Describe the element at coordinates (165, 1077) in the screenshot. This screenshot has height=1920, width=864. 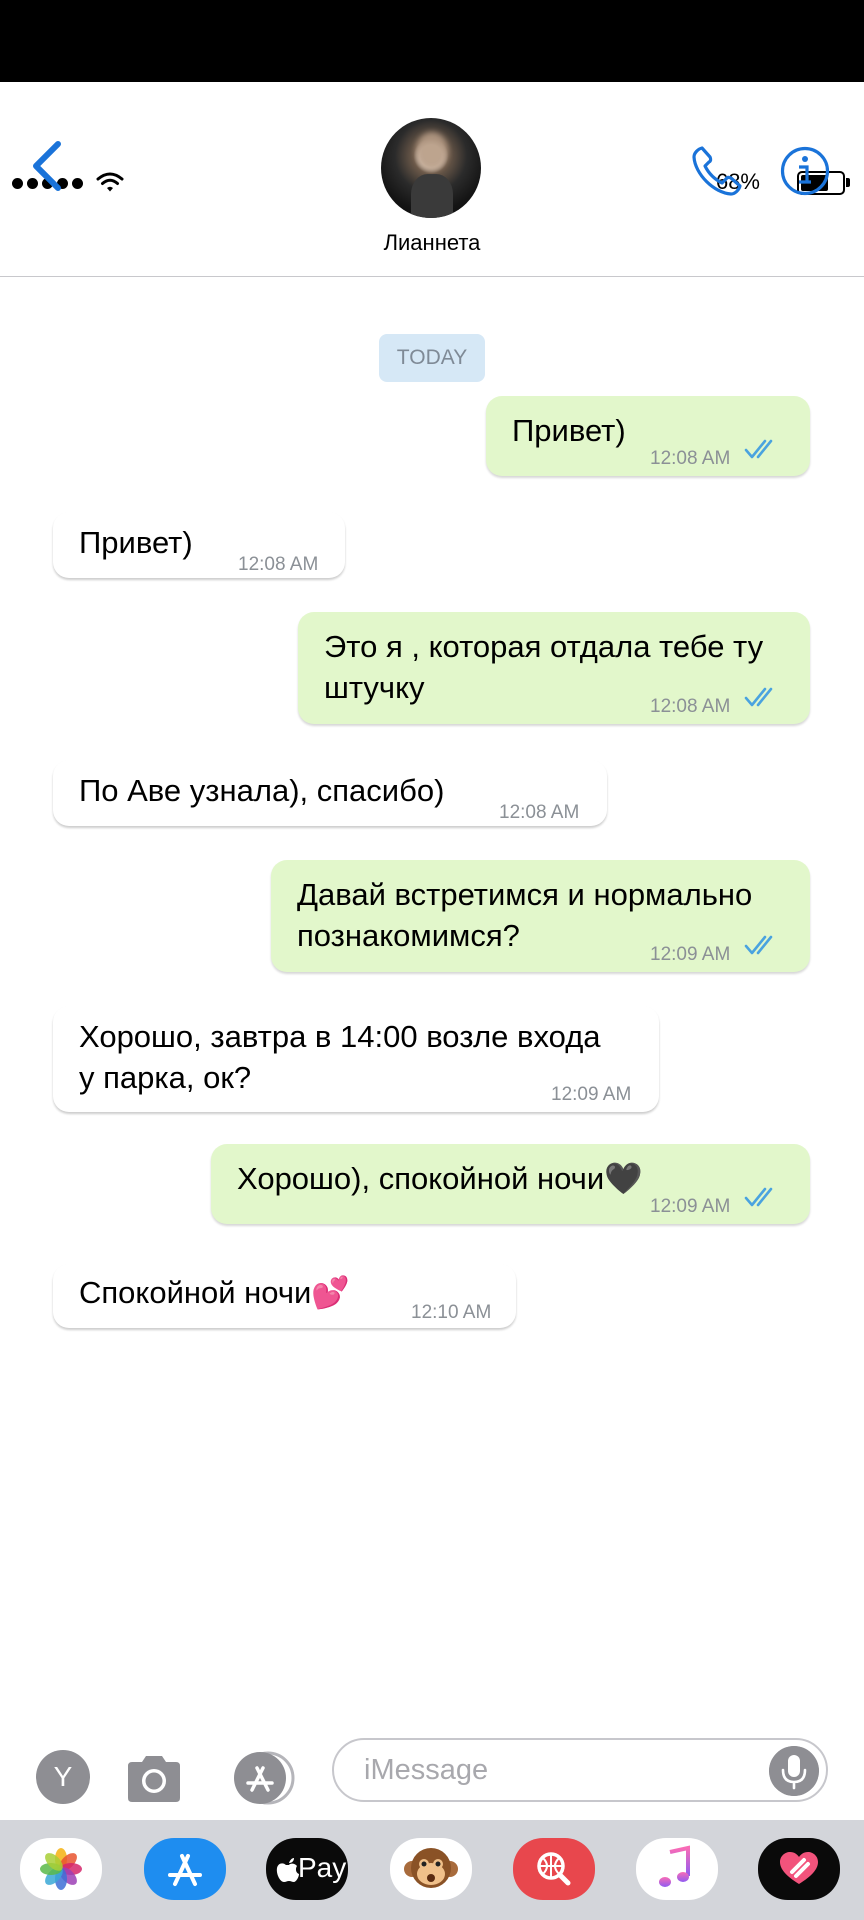
I see `message-line: у парка, ок?` at that location.